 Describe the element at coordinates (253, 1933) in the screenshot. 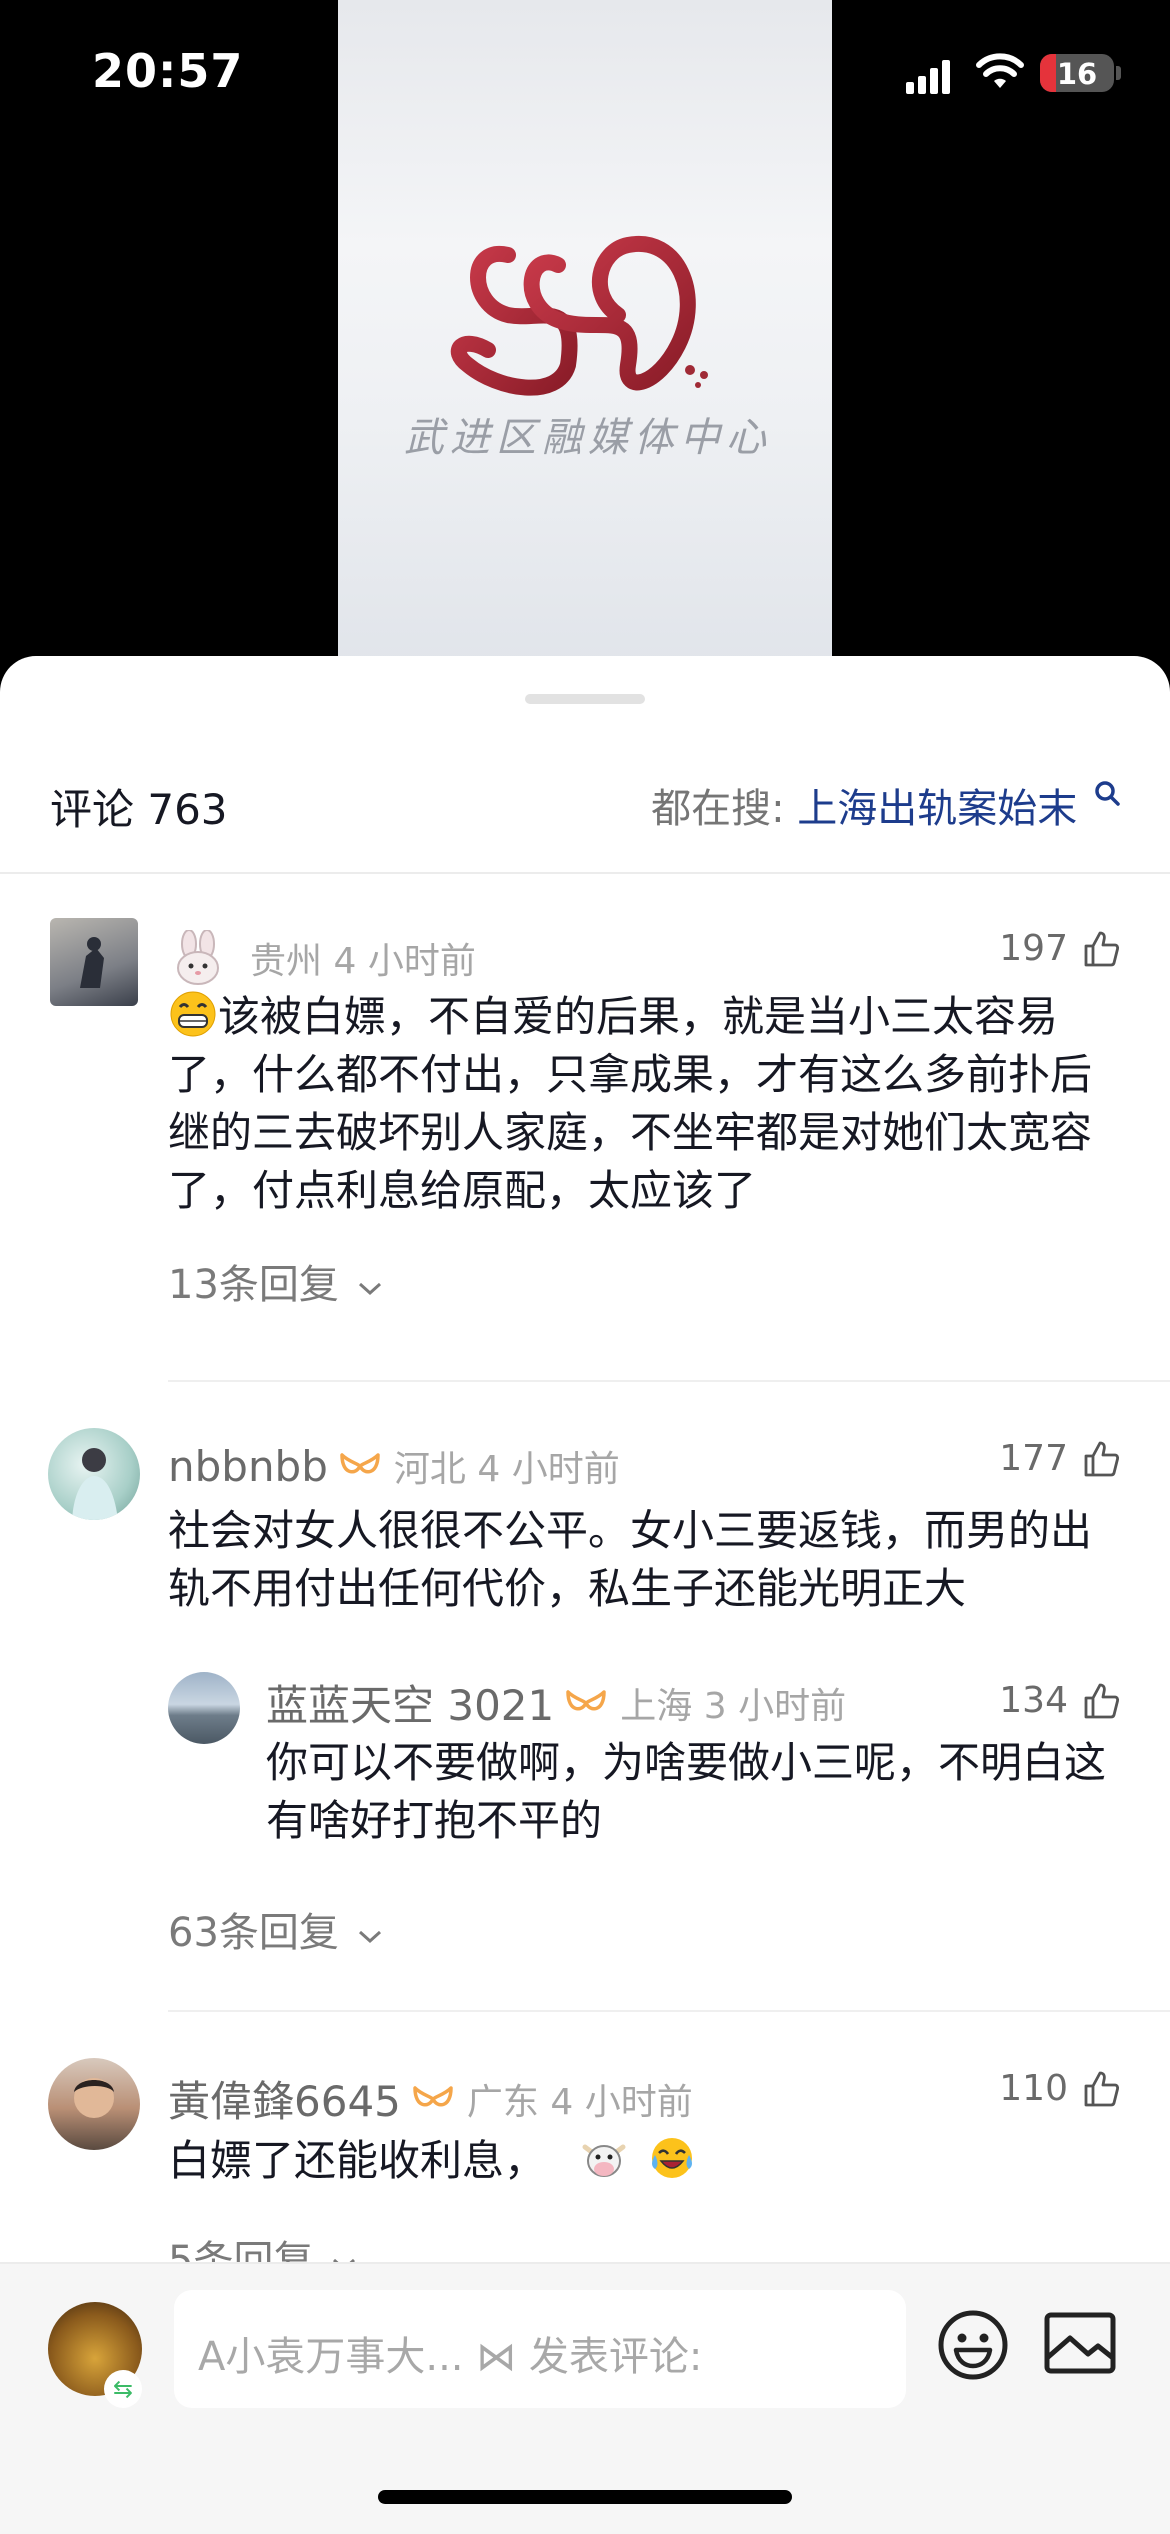

I see `replies-count: 63条回复` at that location.